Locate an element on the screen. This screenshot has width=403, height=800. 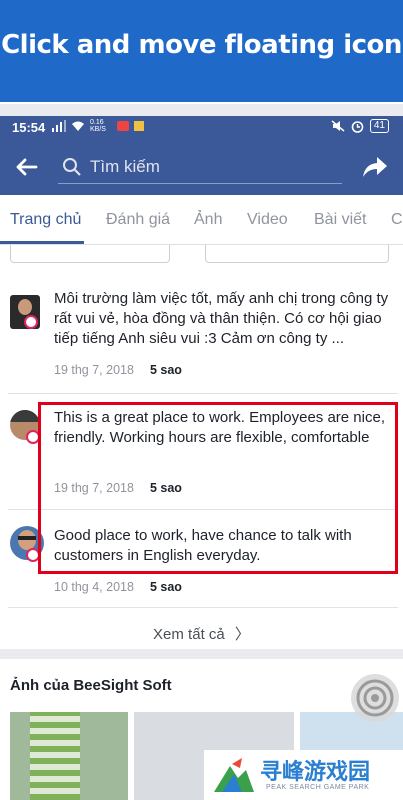
status-icons-left: 0.16 KB/S is located at coordinates (98, 126).